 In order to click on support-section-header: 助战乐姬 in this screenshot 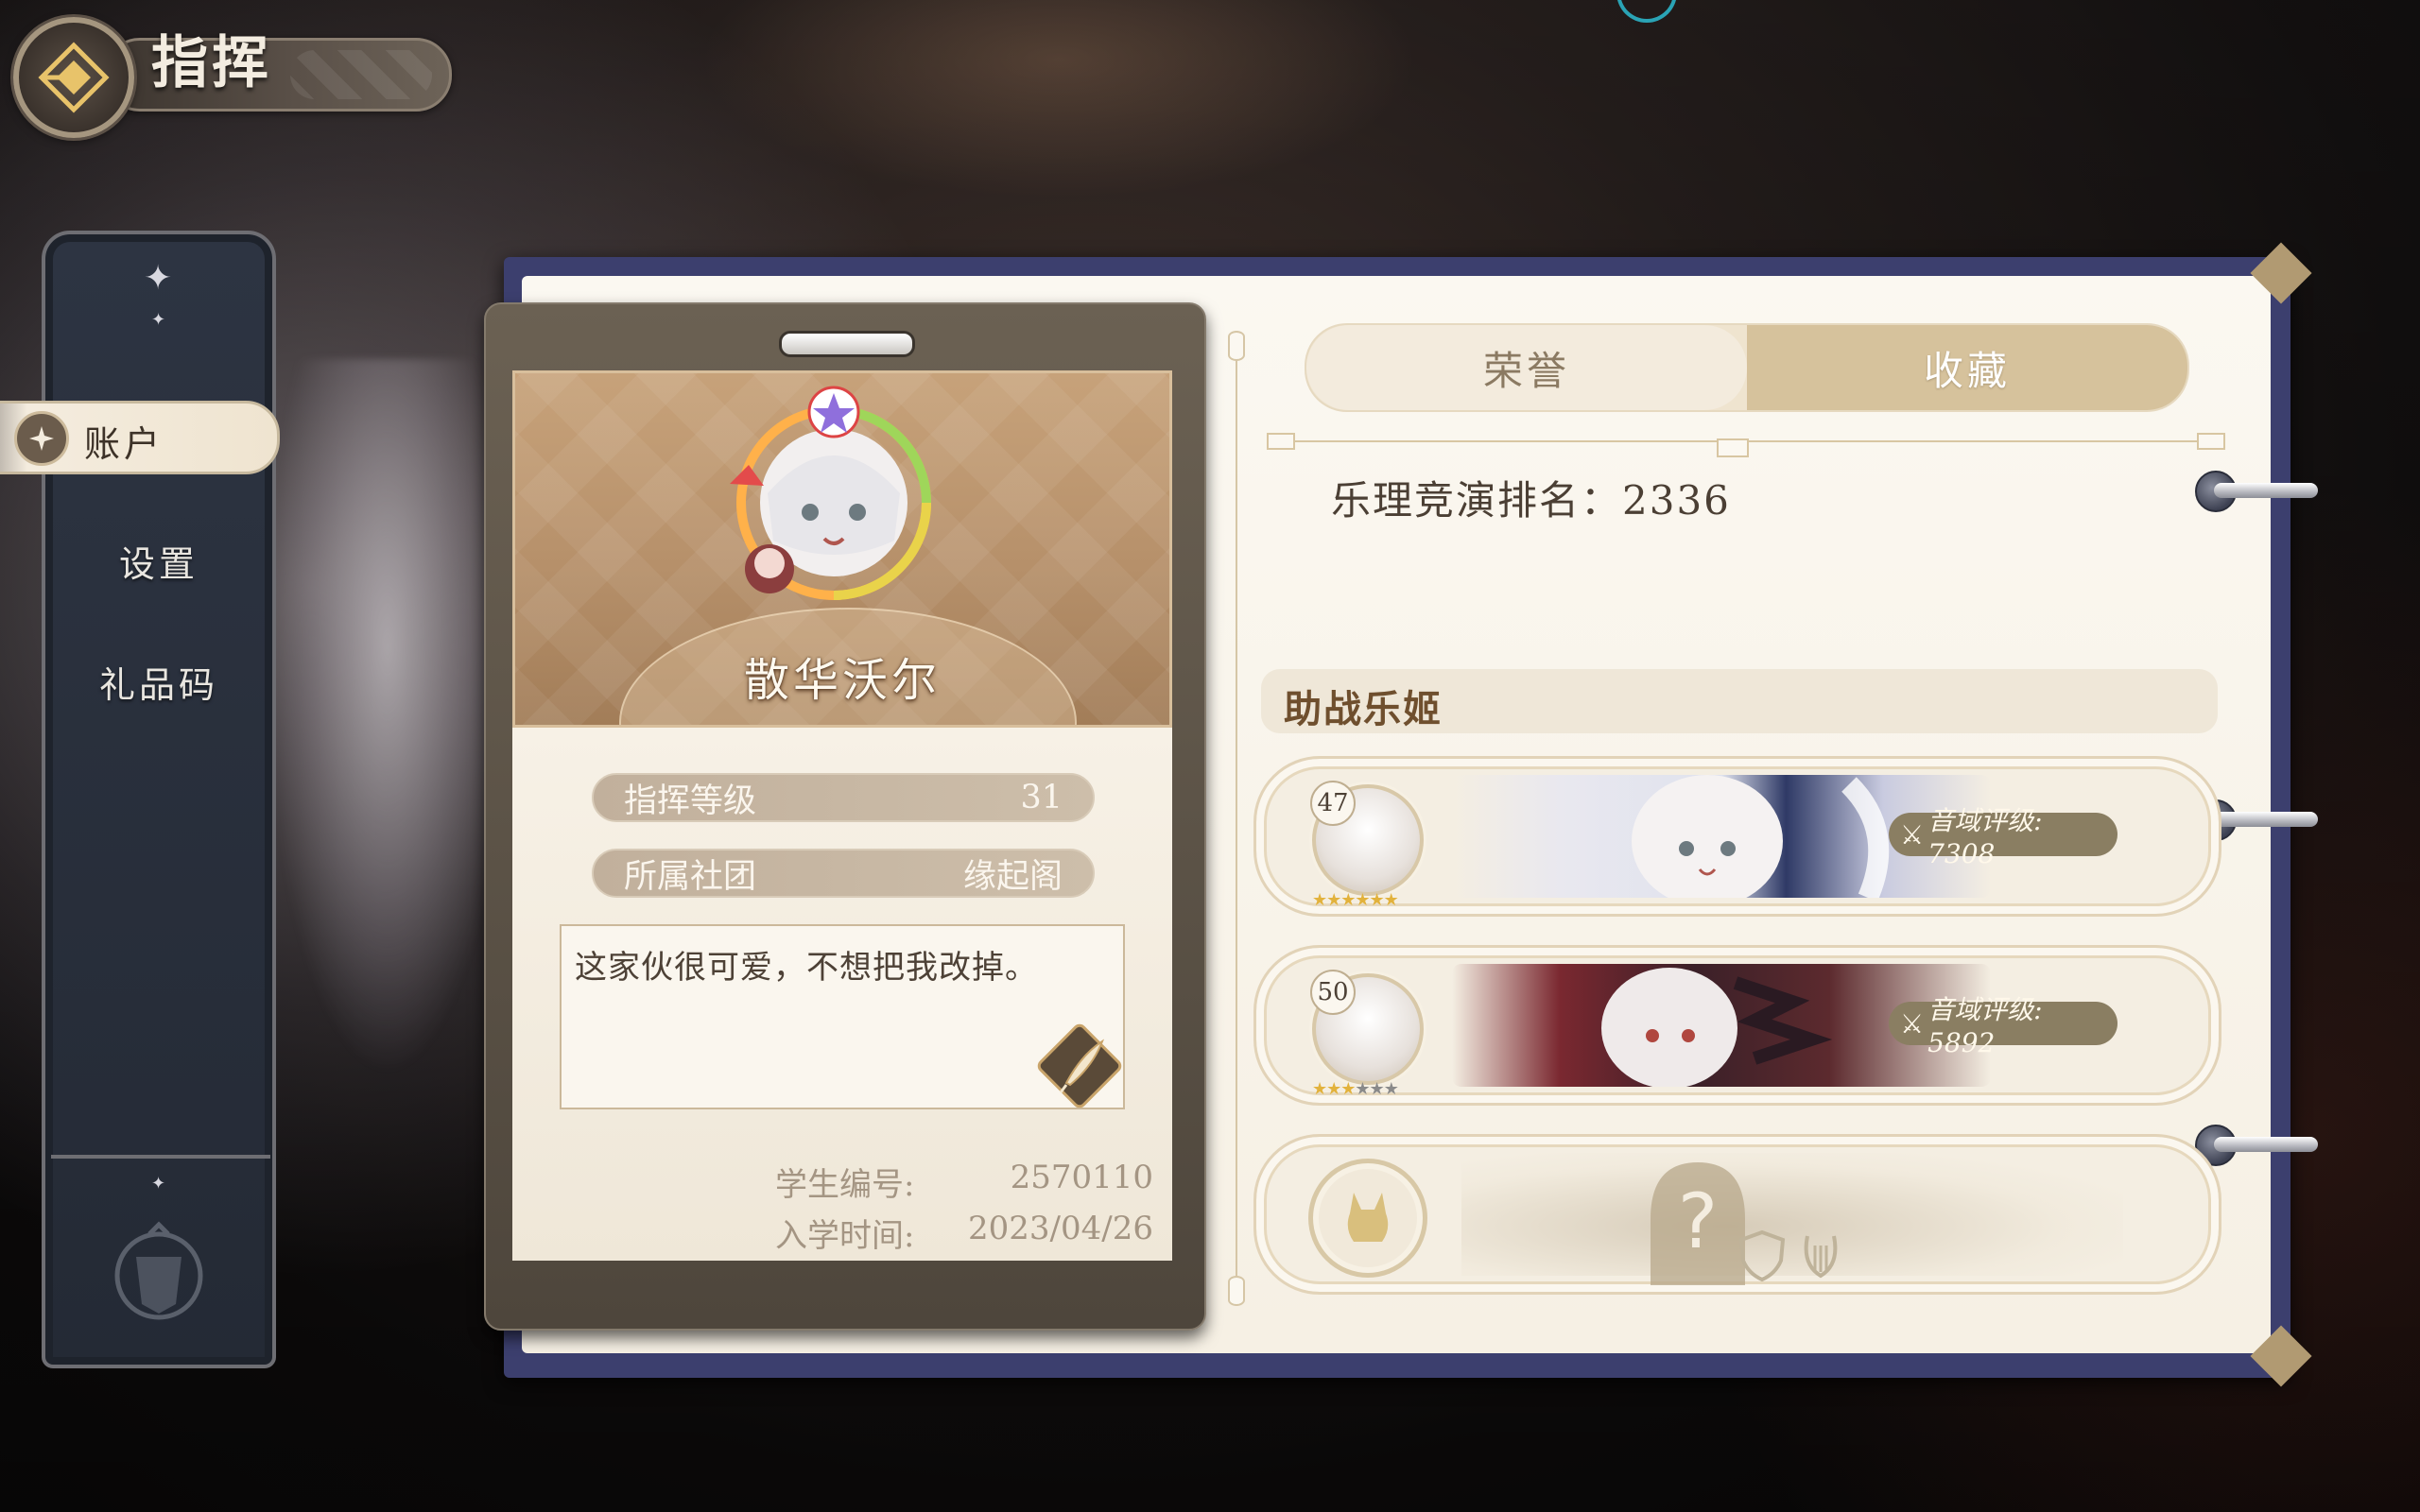, I will do `click(1739, 701)`.